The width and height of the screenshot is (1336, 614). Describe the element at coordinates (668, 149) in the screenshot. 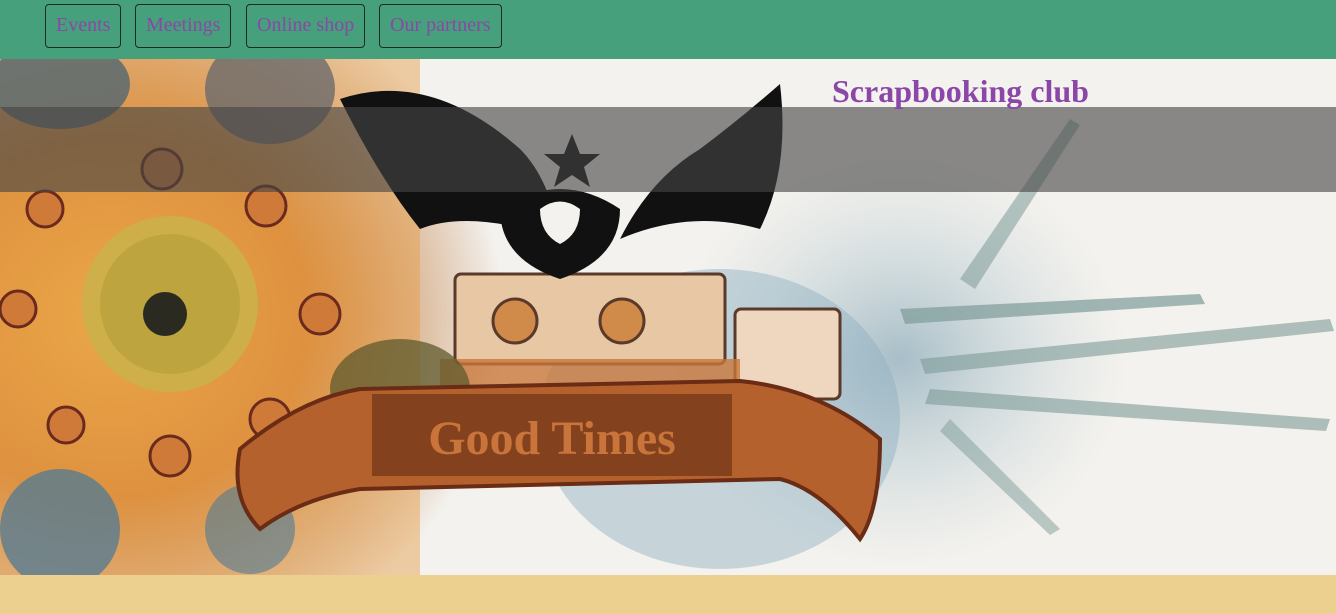

I see `title-overlay-band` at that location.